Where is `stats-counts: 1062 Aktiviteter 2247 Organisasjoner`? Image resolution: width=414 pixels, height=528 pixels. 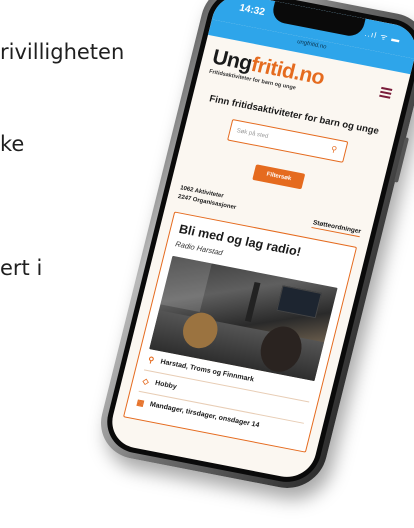
stats-counts: 1062 Aktiviteter 2247 Organisasjoner is located at coordinates (208, 198).